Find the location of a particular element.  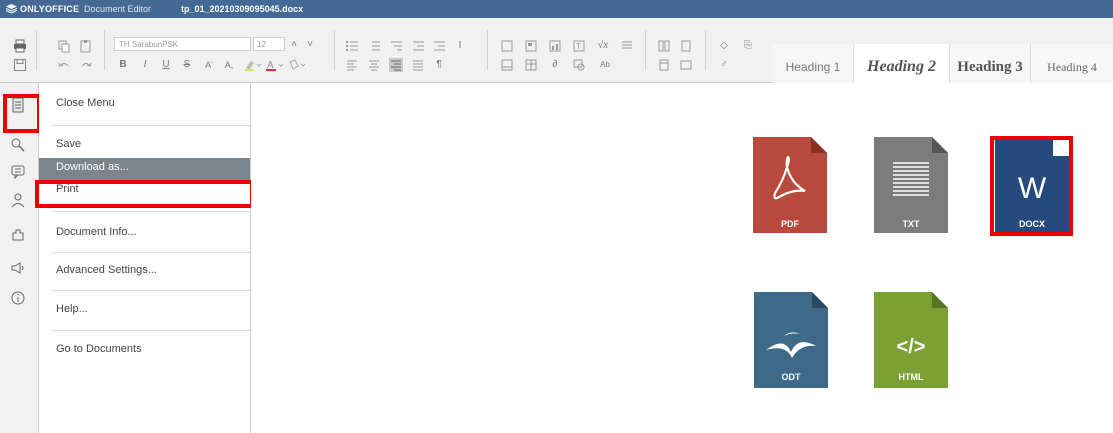

insert-equation-icon: √x is located at coordinates (603, 46).